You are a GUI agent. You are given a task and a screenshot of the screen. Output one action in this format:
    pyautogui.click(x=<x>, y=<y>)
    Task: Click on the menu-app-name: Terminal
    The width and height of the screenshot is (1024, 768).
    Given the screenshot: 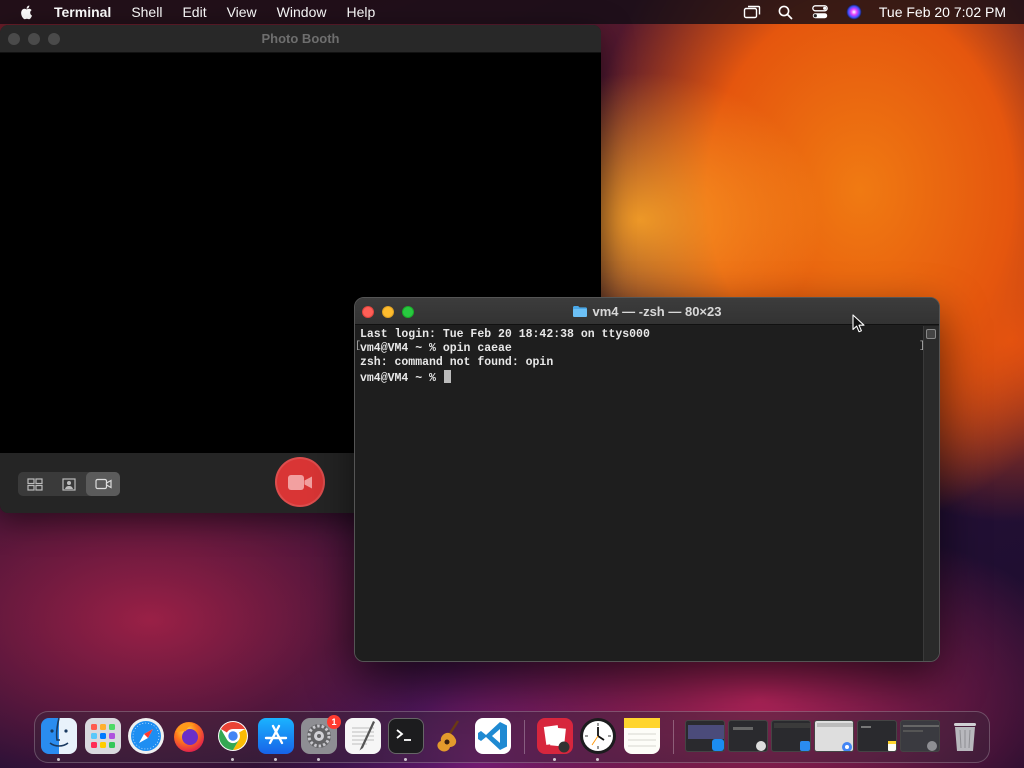 What is the action you would take?
    pyautogui.click(x=82, y=12)
    